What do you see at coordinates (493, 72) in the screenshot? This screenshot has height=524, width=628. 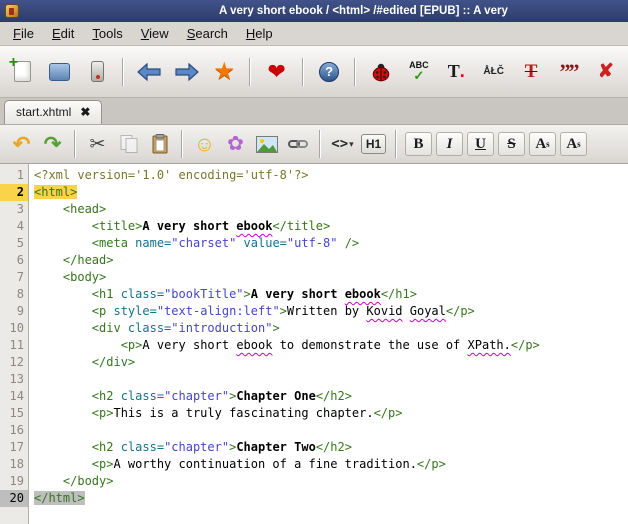 I see `special-characters-button: ÅŁČ` at bounding box center [493, 72].